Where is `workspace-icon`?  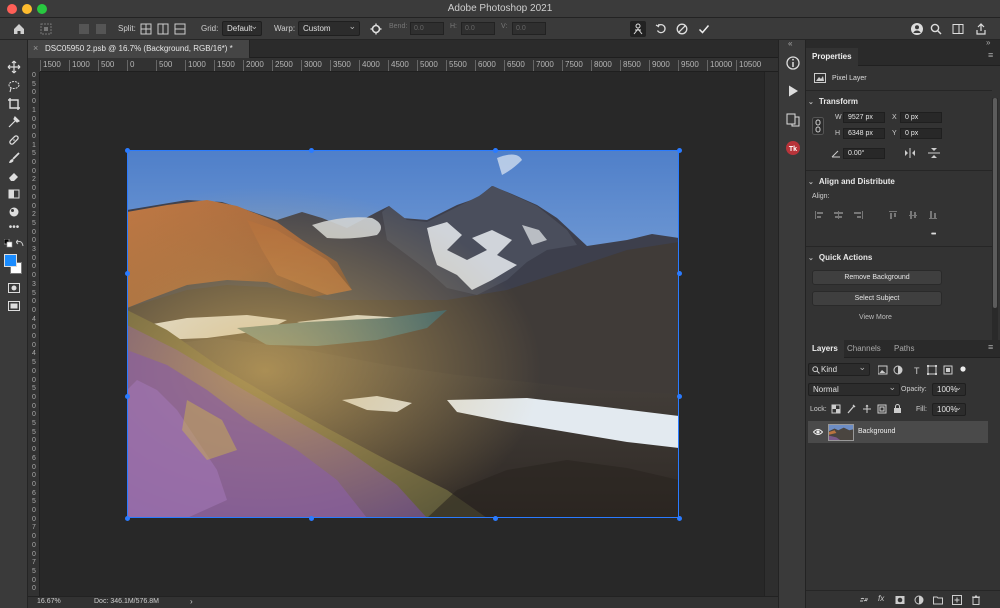
workspace-icon is located at coordinates (958, 29).